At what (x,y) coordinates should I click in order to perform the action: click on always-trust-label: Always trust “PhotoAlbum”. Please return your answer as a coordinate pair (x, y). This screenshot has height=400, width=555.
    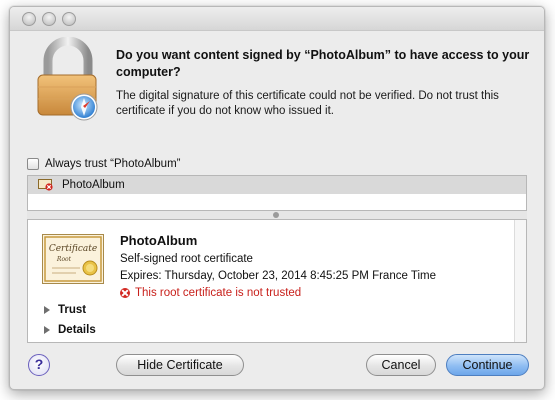
    Looking at the image, I should click on (113, 164).